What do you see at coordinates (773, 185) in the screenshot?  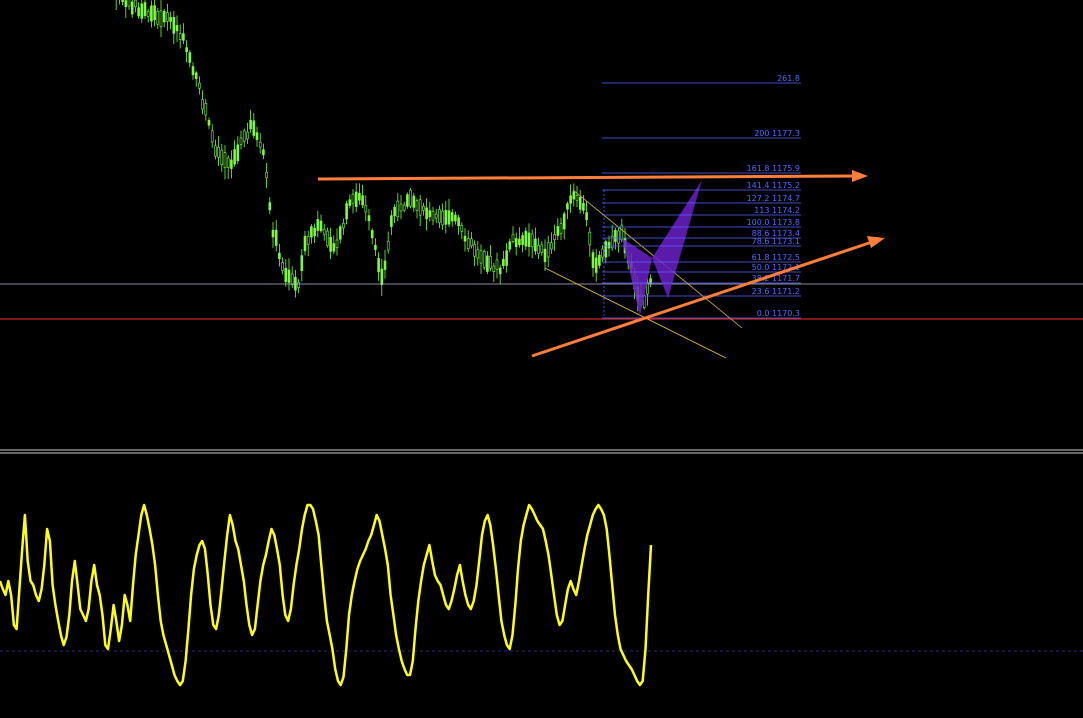 I see `fib-level-label: 141.4 1175.2` at bounding box center [773, 185].